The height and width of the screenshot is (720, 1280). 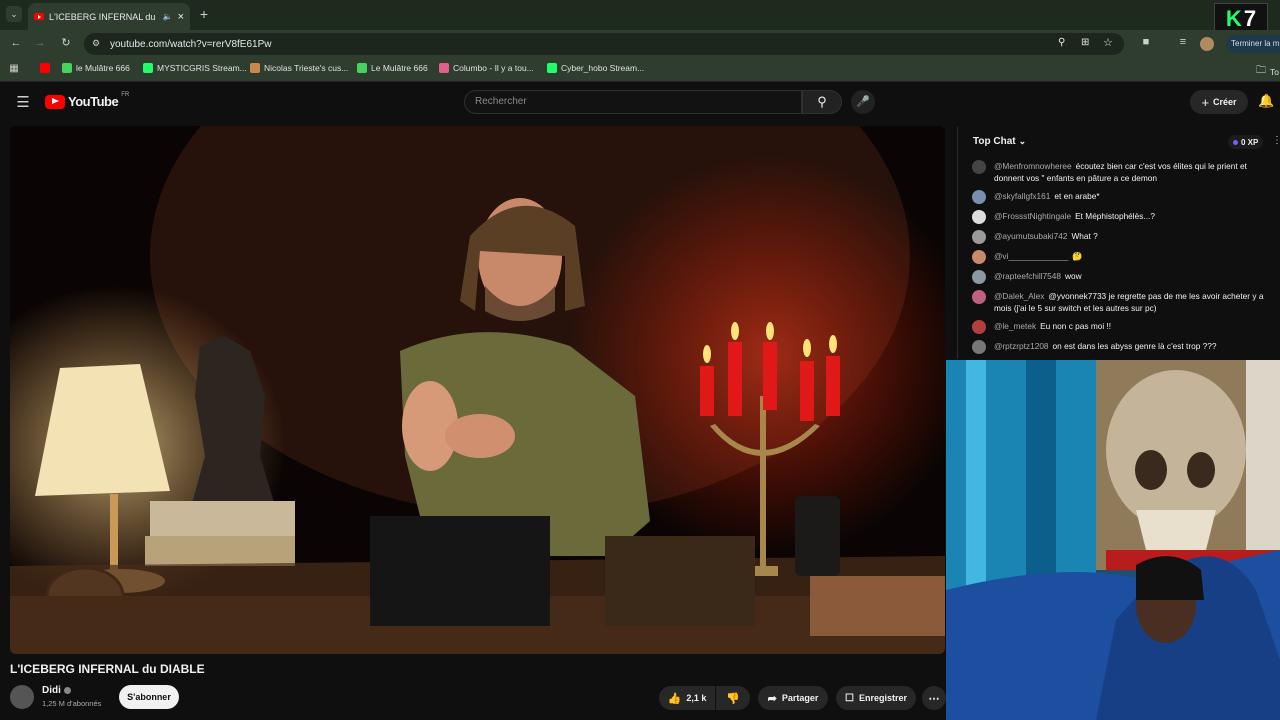 What do you see at coordinates (1030, 236) in the screenshot?
I see `chat-author-name: @ayumutsubaki742` at bounding box center [1030, 236].